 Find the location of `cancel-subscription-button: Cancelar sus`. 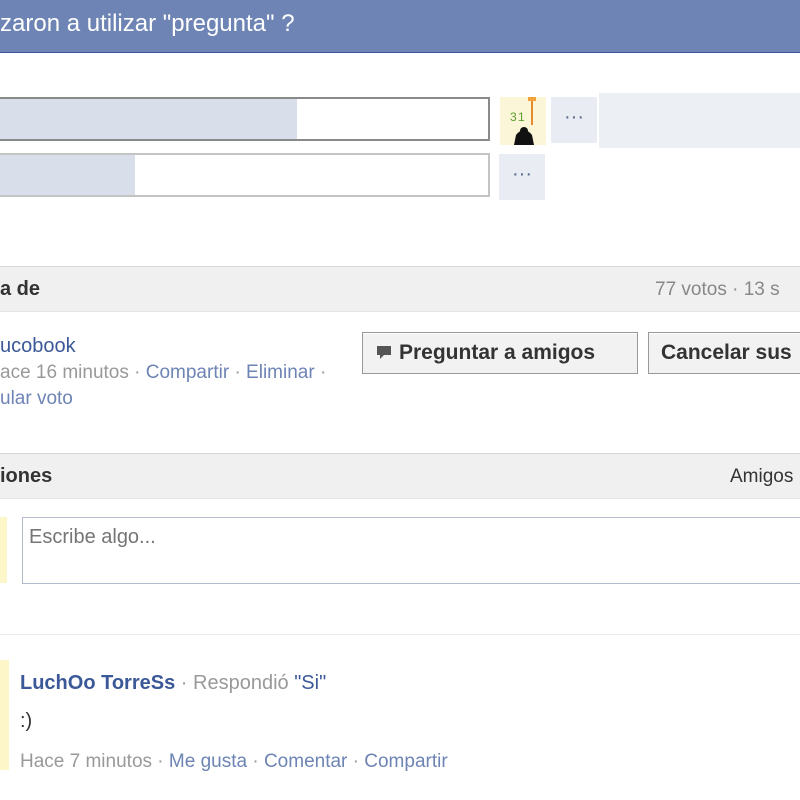

cancel-subscription-button: Cancelar sus is located at coordinates (724, 353).